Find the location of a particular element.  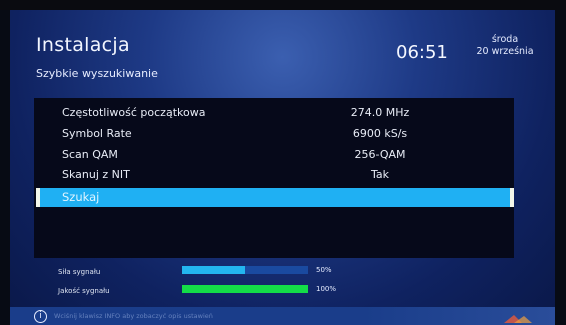

setting-row-start-frequency: Częstotliwość początkowa 274.0 MHz is located at coordinates (274, 113).